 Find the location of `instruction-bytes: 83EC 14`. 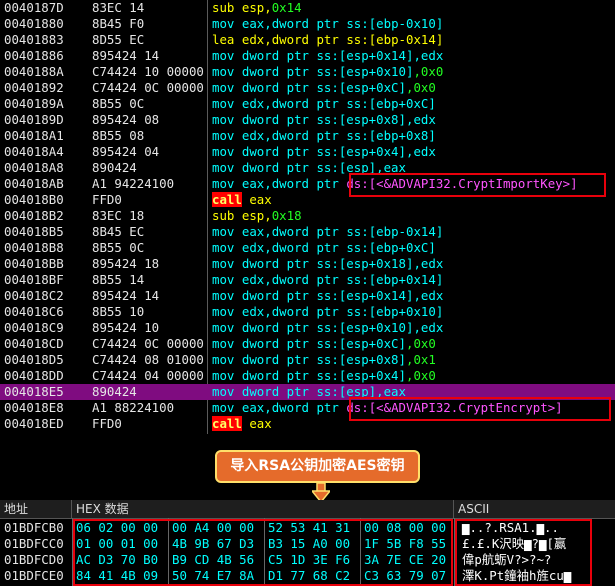

instruction-bytes: 83EC 14 is located at coordinates (118, 7).